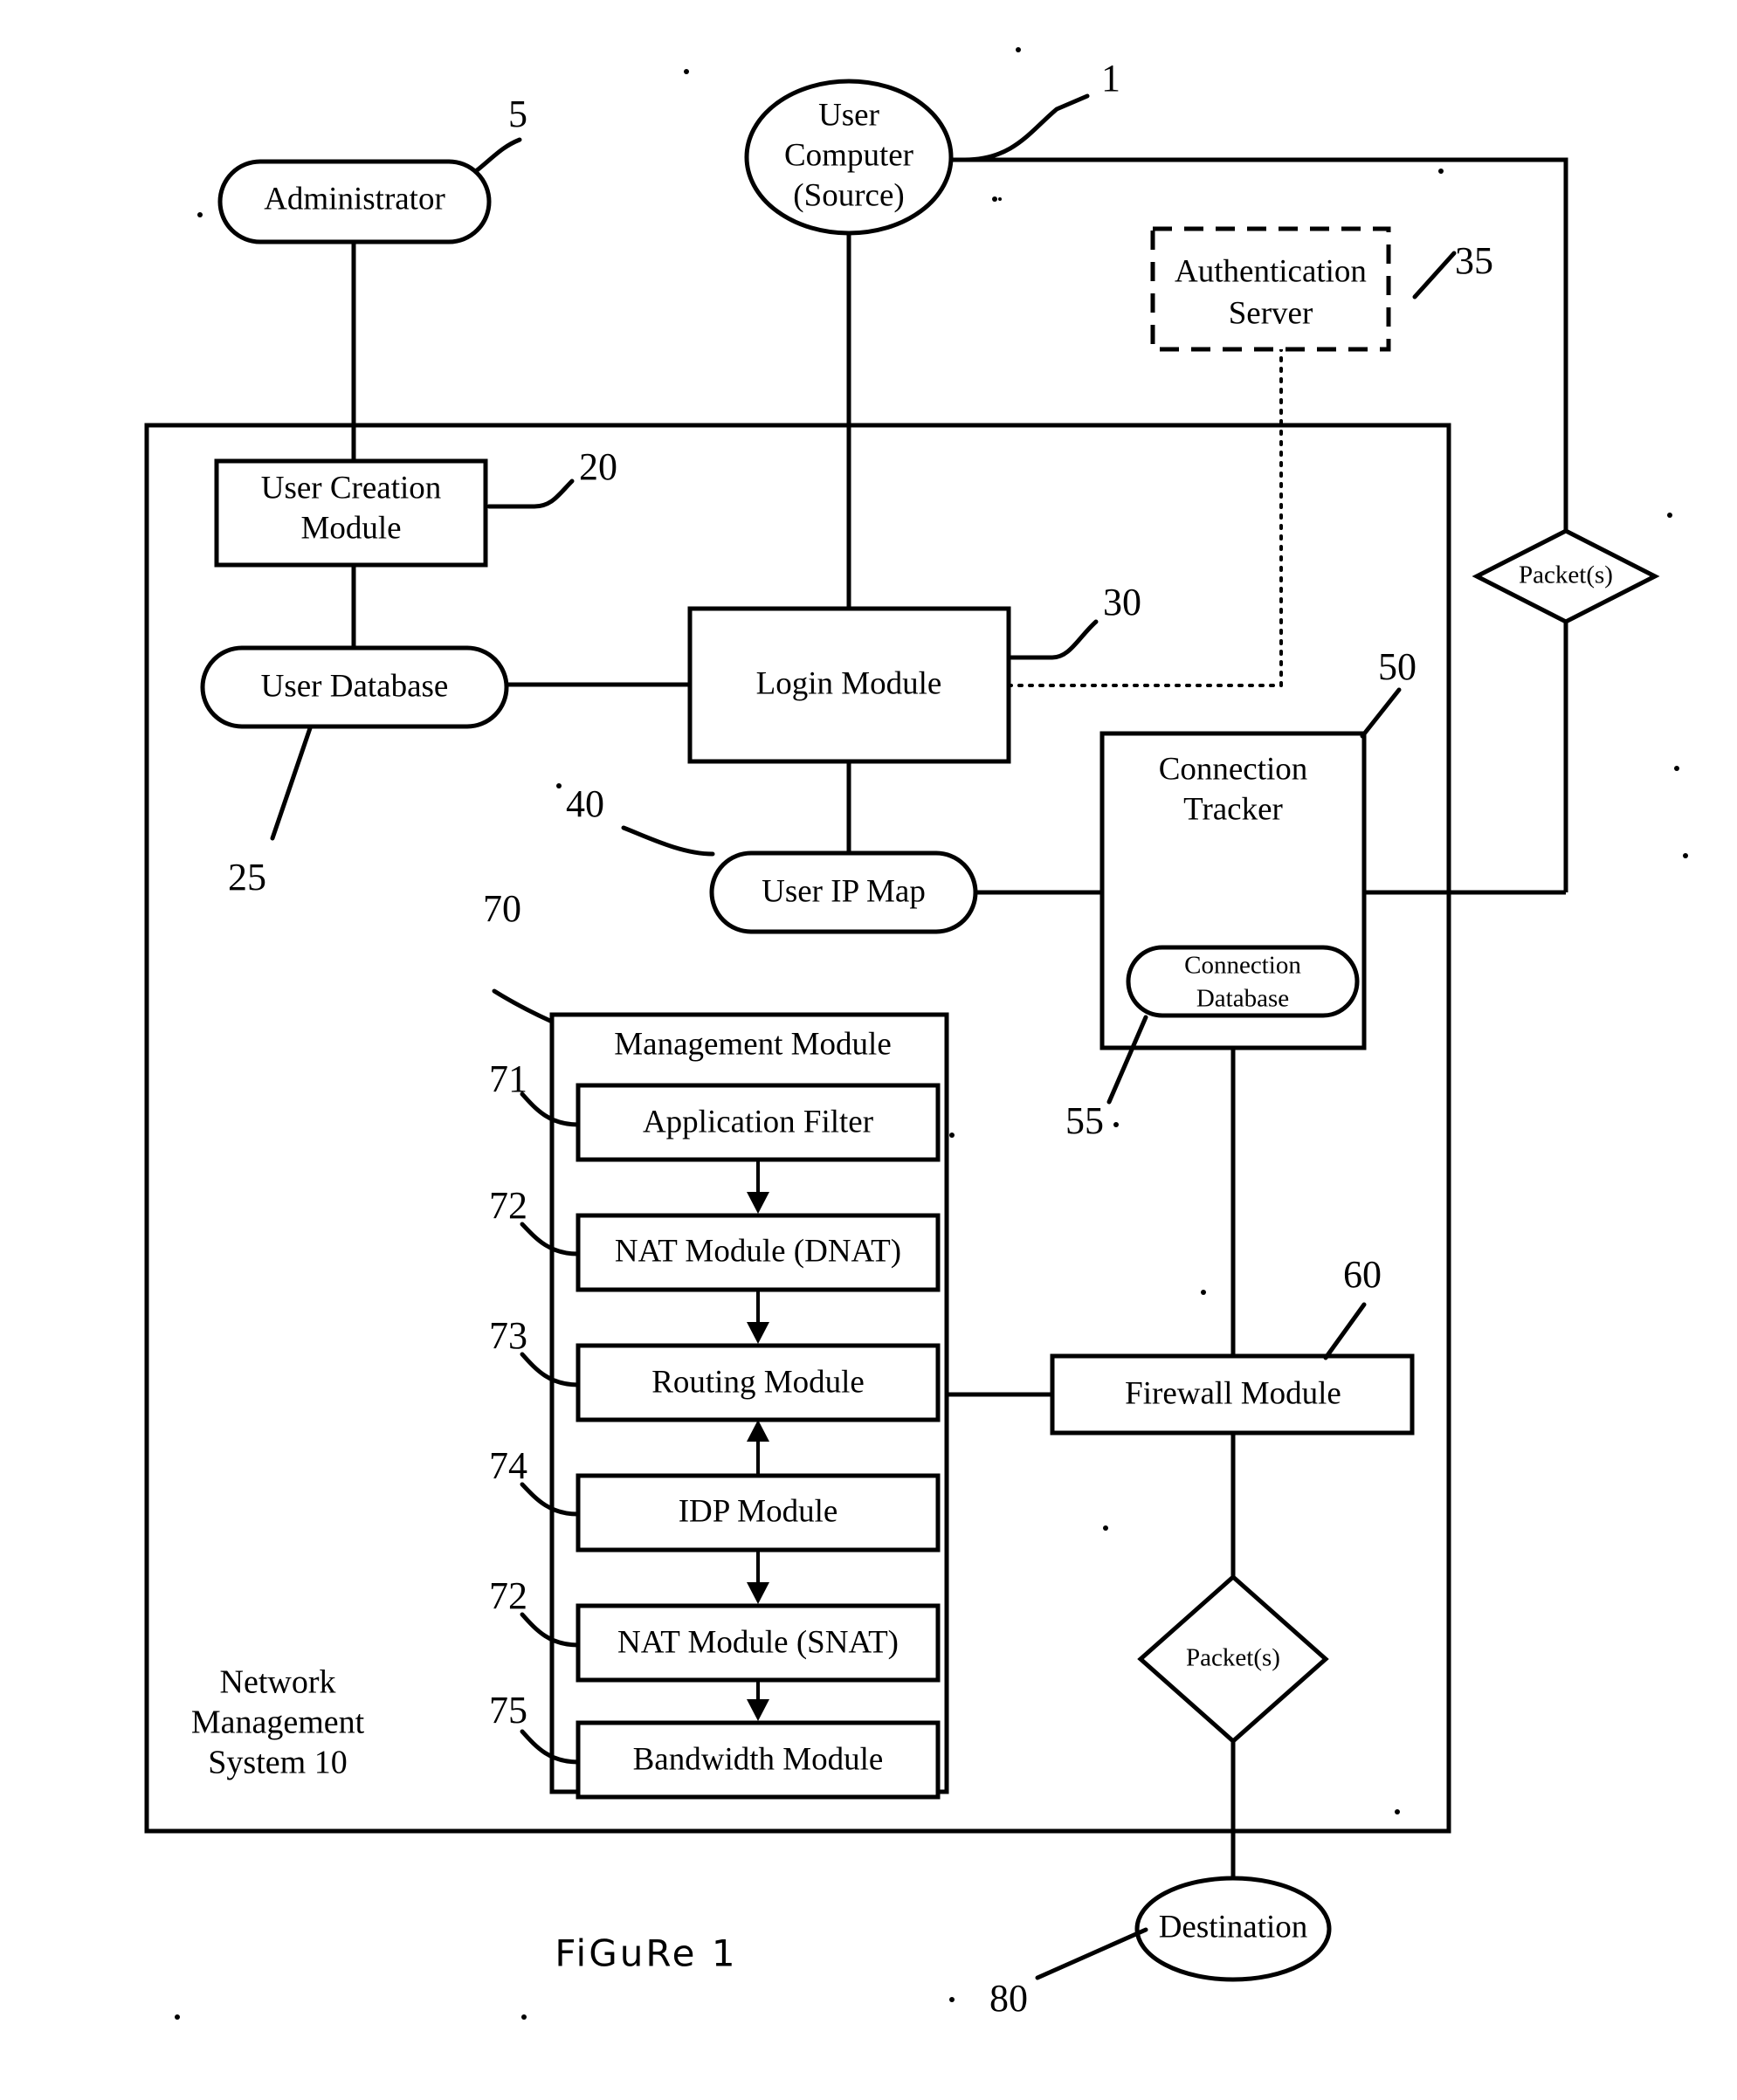 The height and width of the screenshot is (2100, 1737). Describe the element at coordinates (355, 686) in the screenshot. I see `user-database-label: User Database` at that location.